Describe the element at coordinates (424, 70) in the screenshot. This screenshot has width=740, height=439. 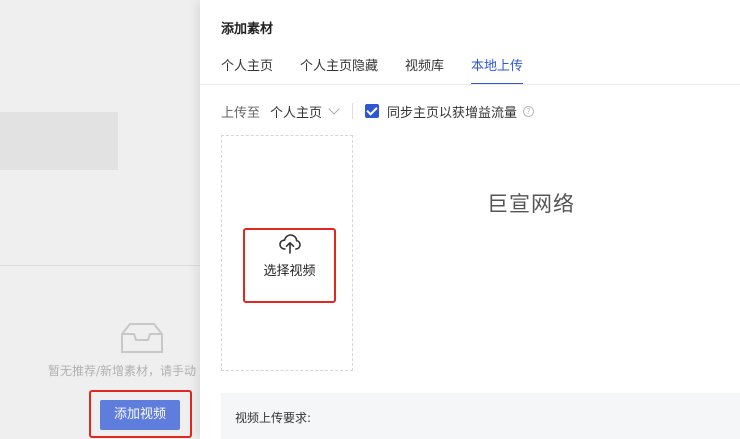
I see `tab-video-library: 视频库` at that location.